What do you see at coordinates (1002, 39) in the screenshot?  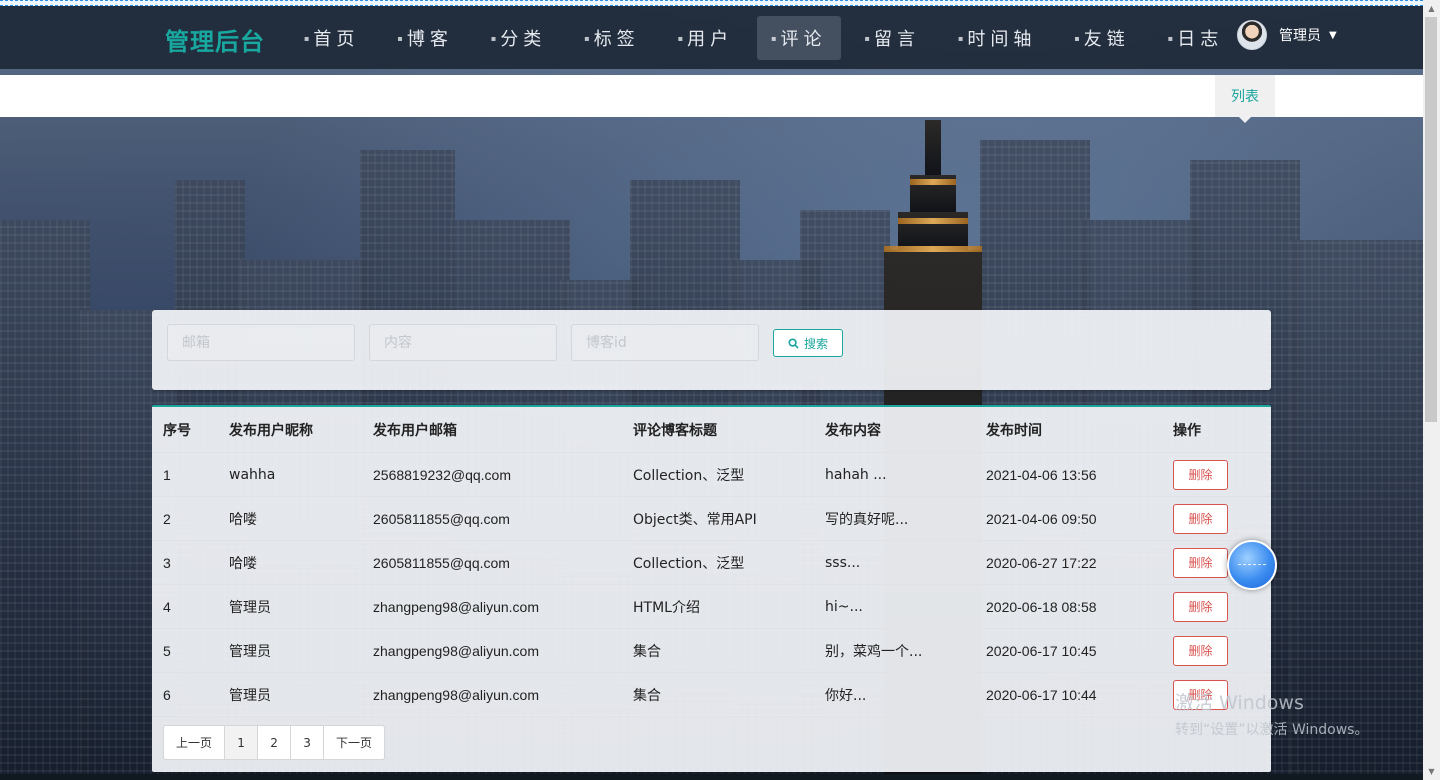 I see `nav-item-label: 时间轴` at bounding box center [1002, 39].